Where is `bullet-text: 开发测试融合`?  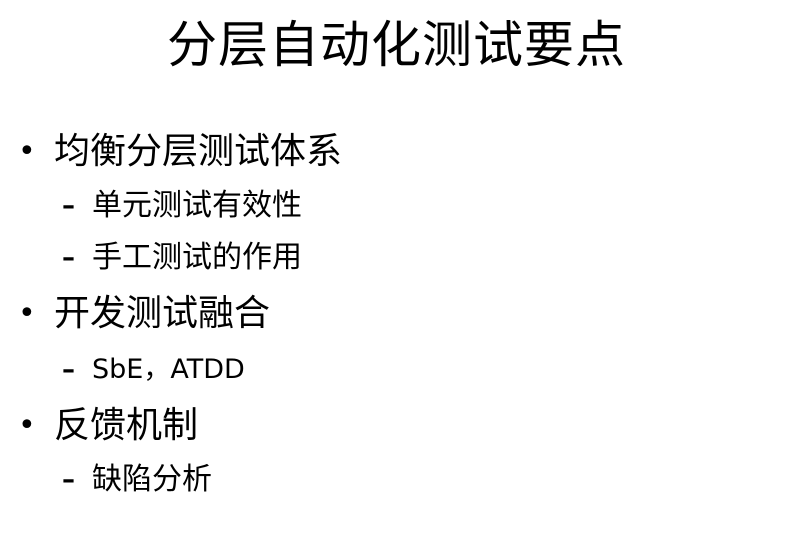
bullet-text: 开发测试融合 is located at coordinates (162, 313).